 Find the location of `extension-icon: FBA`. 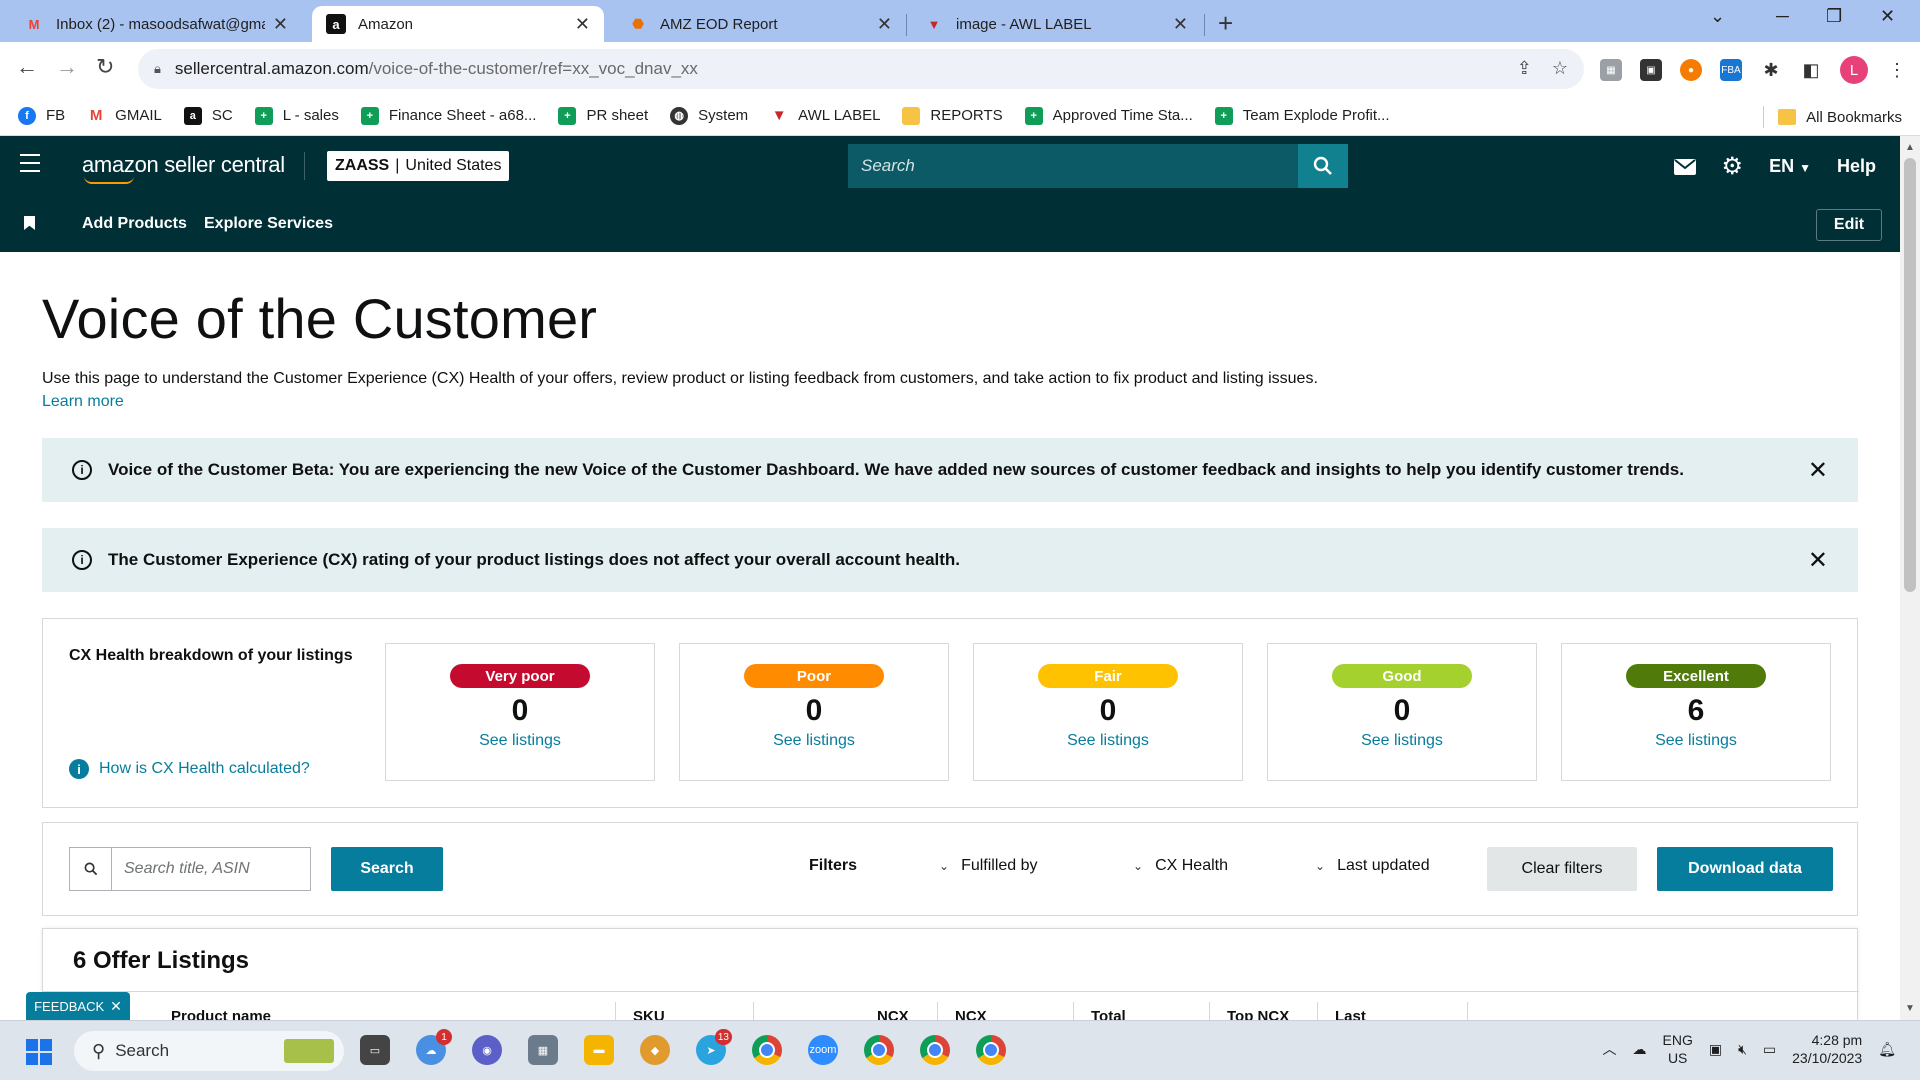

extension-icon: FBA is located at coordinates (1731, 70).